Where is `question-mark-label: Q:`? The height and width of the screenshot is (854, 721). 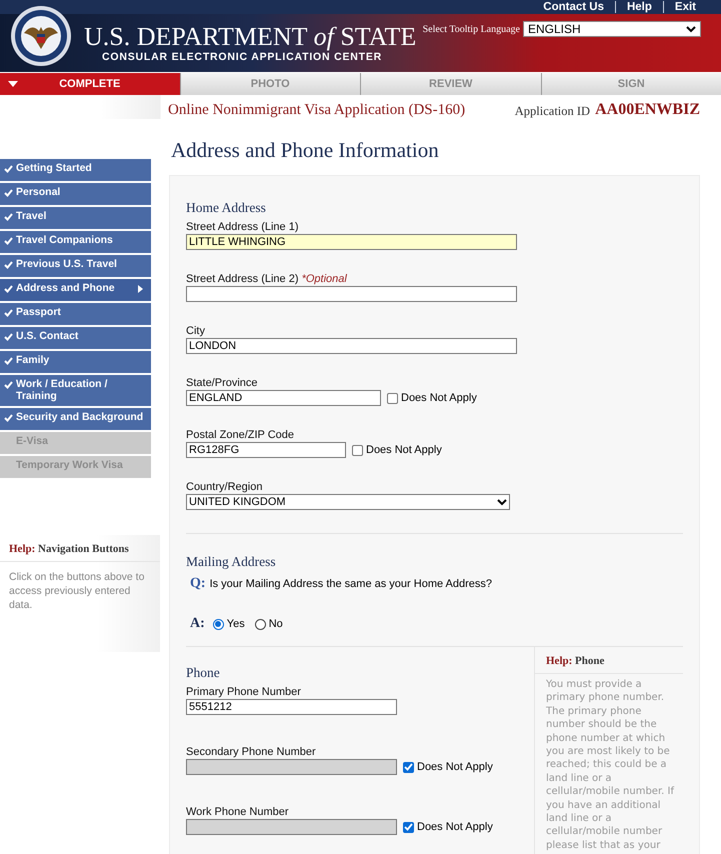
question-mark-label: Q: is located at coordinates (198, 584).